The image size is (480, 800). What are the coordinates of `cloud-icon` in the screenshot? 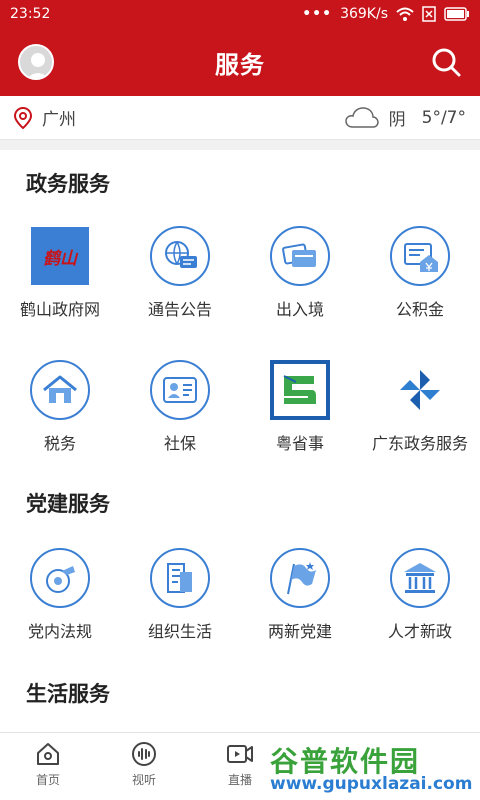 It's located at (361, 117).